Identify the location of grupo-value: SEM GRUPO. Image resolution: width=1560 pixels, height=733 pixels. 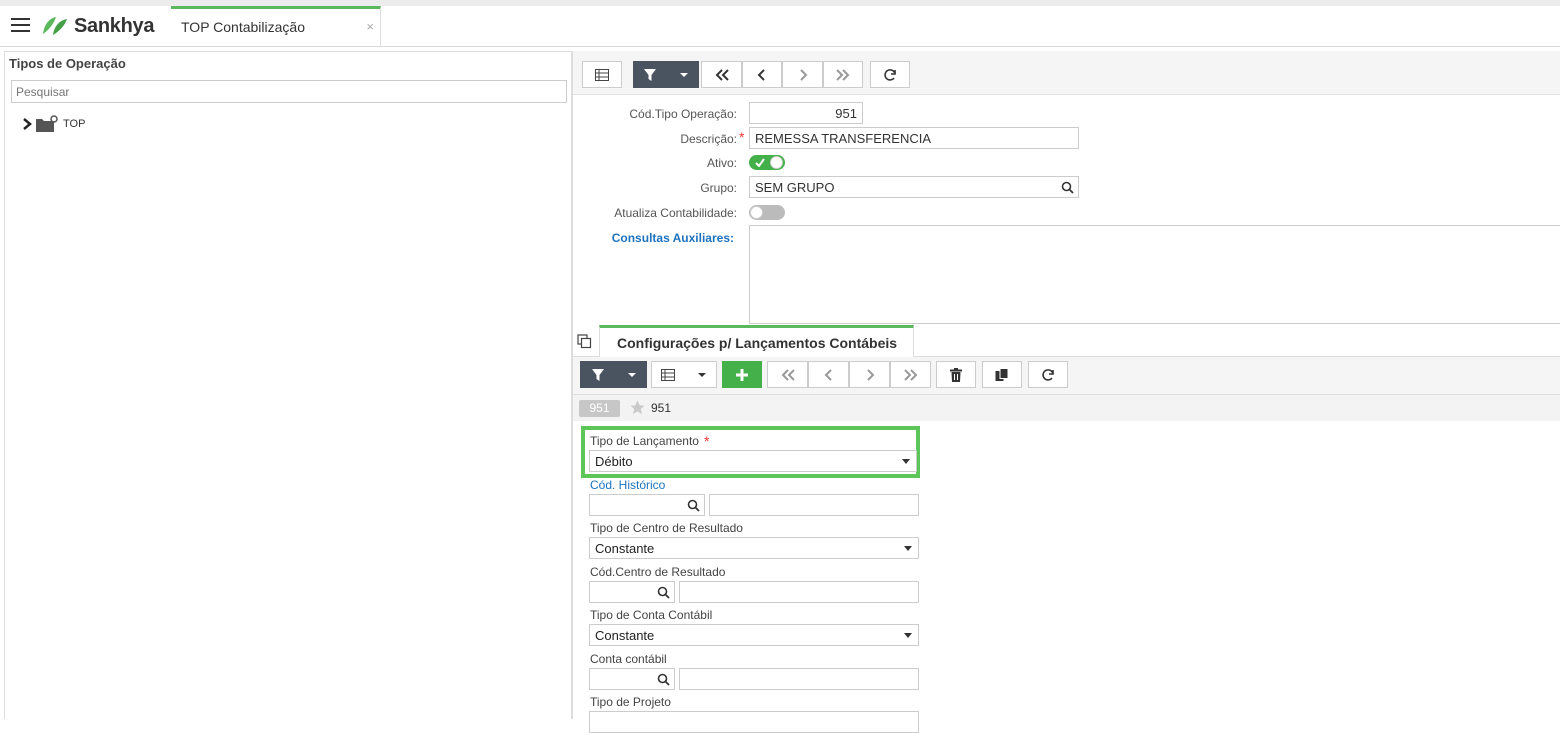
(795, 187).